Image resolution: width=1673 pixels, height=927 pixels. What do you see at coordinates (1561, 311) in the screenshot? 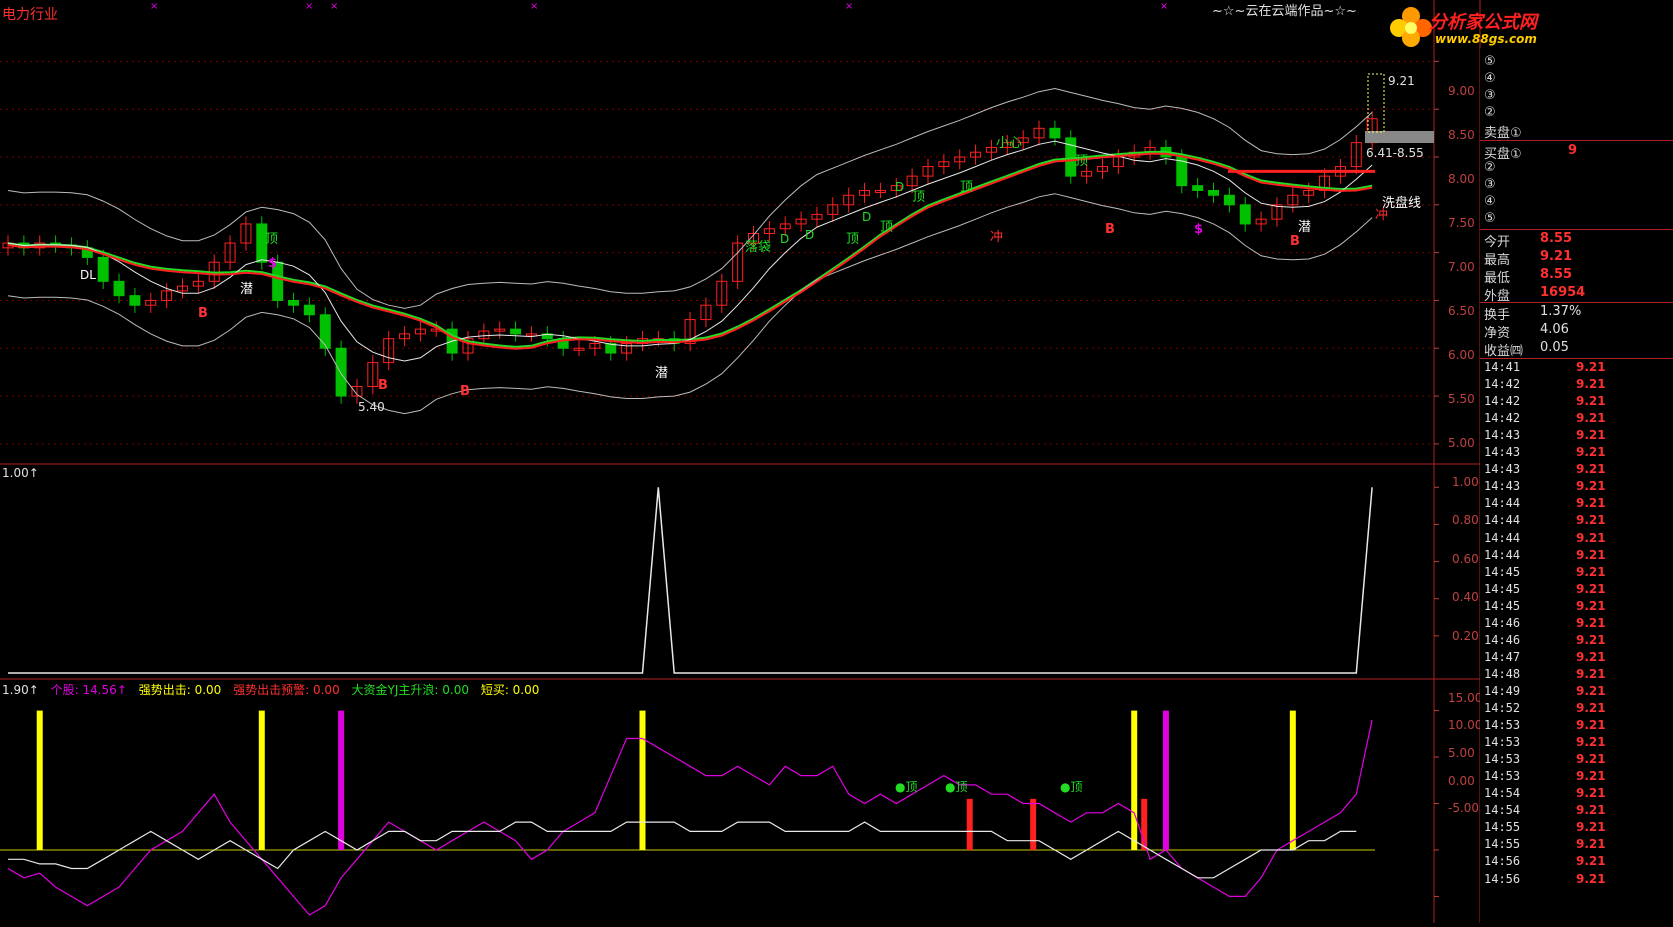
I see `stat-value: 1.37%` at bounding box center [1561, 311].